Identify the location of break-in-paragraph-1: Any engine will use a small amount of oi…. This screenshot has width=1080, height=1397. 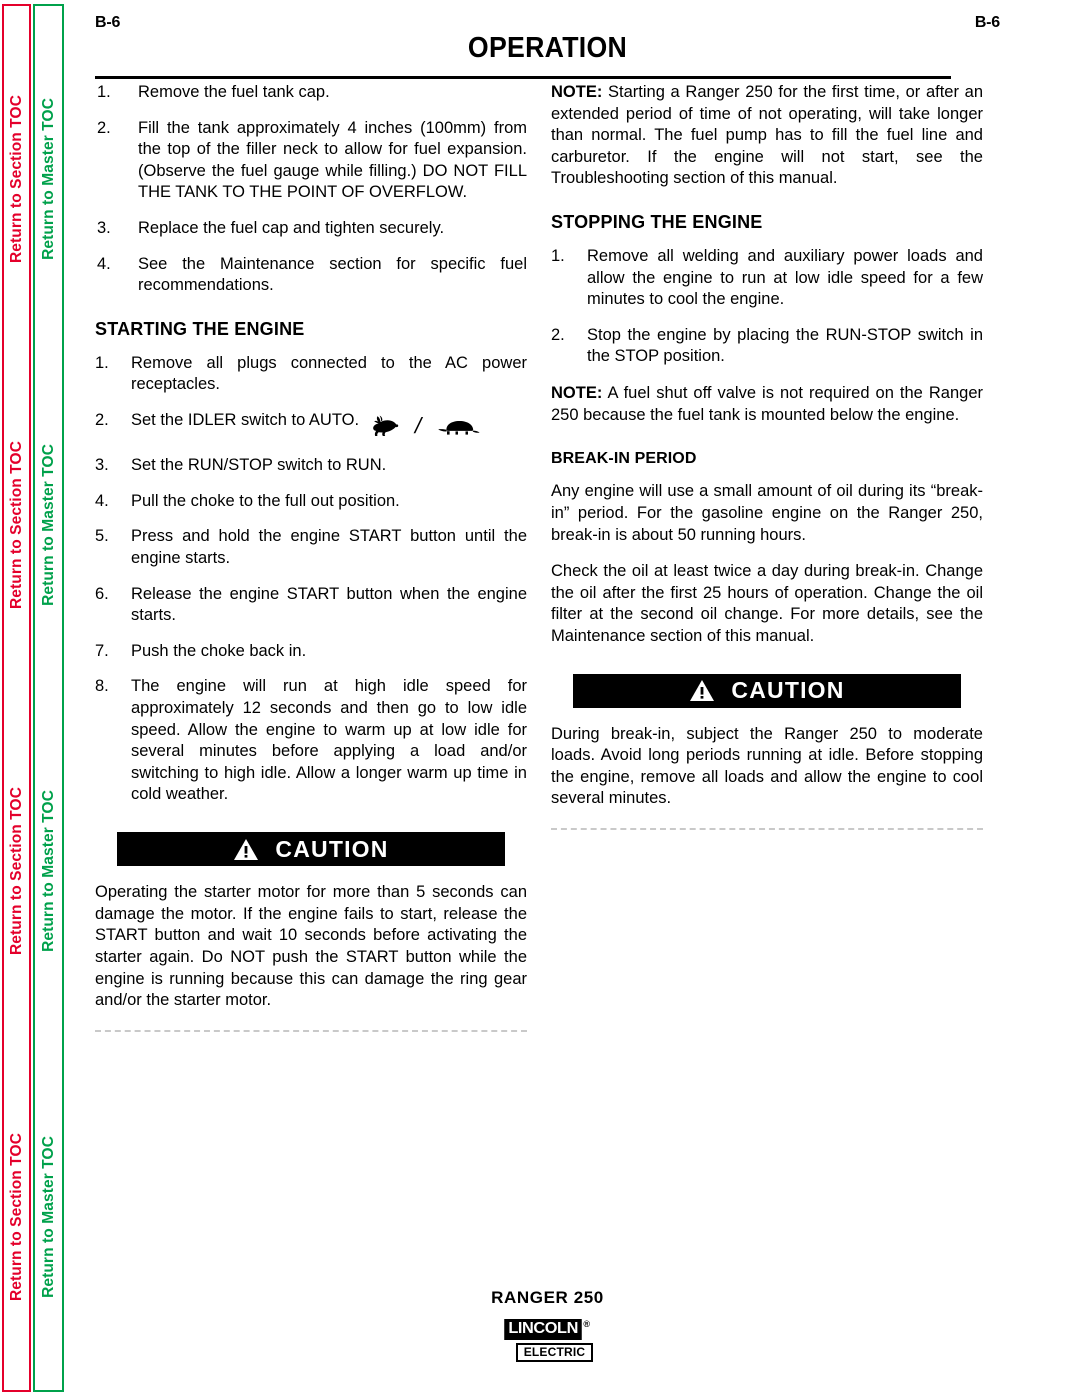
(767, 513).